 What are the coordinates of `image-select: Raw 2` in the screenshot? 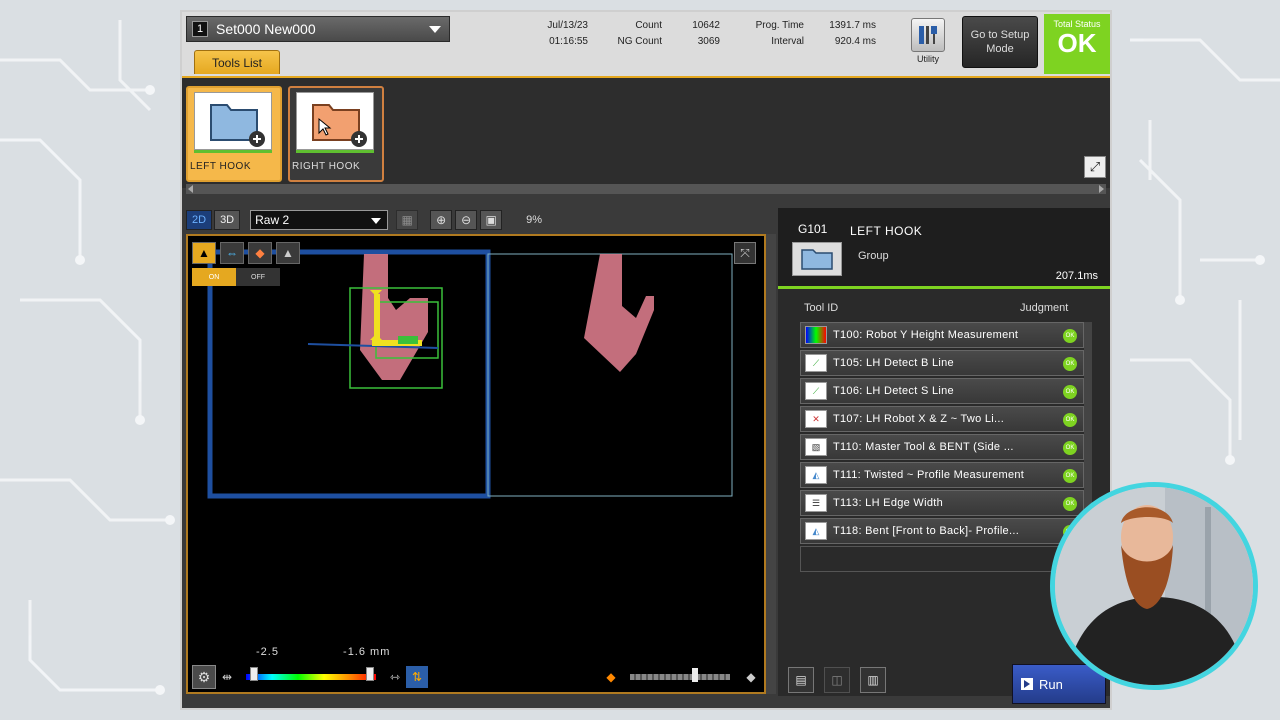 It's located at (319, 220).